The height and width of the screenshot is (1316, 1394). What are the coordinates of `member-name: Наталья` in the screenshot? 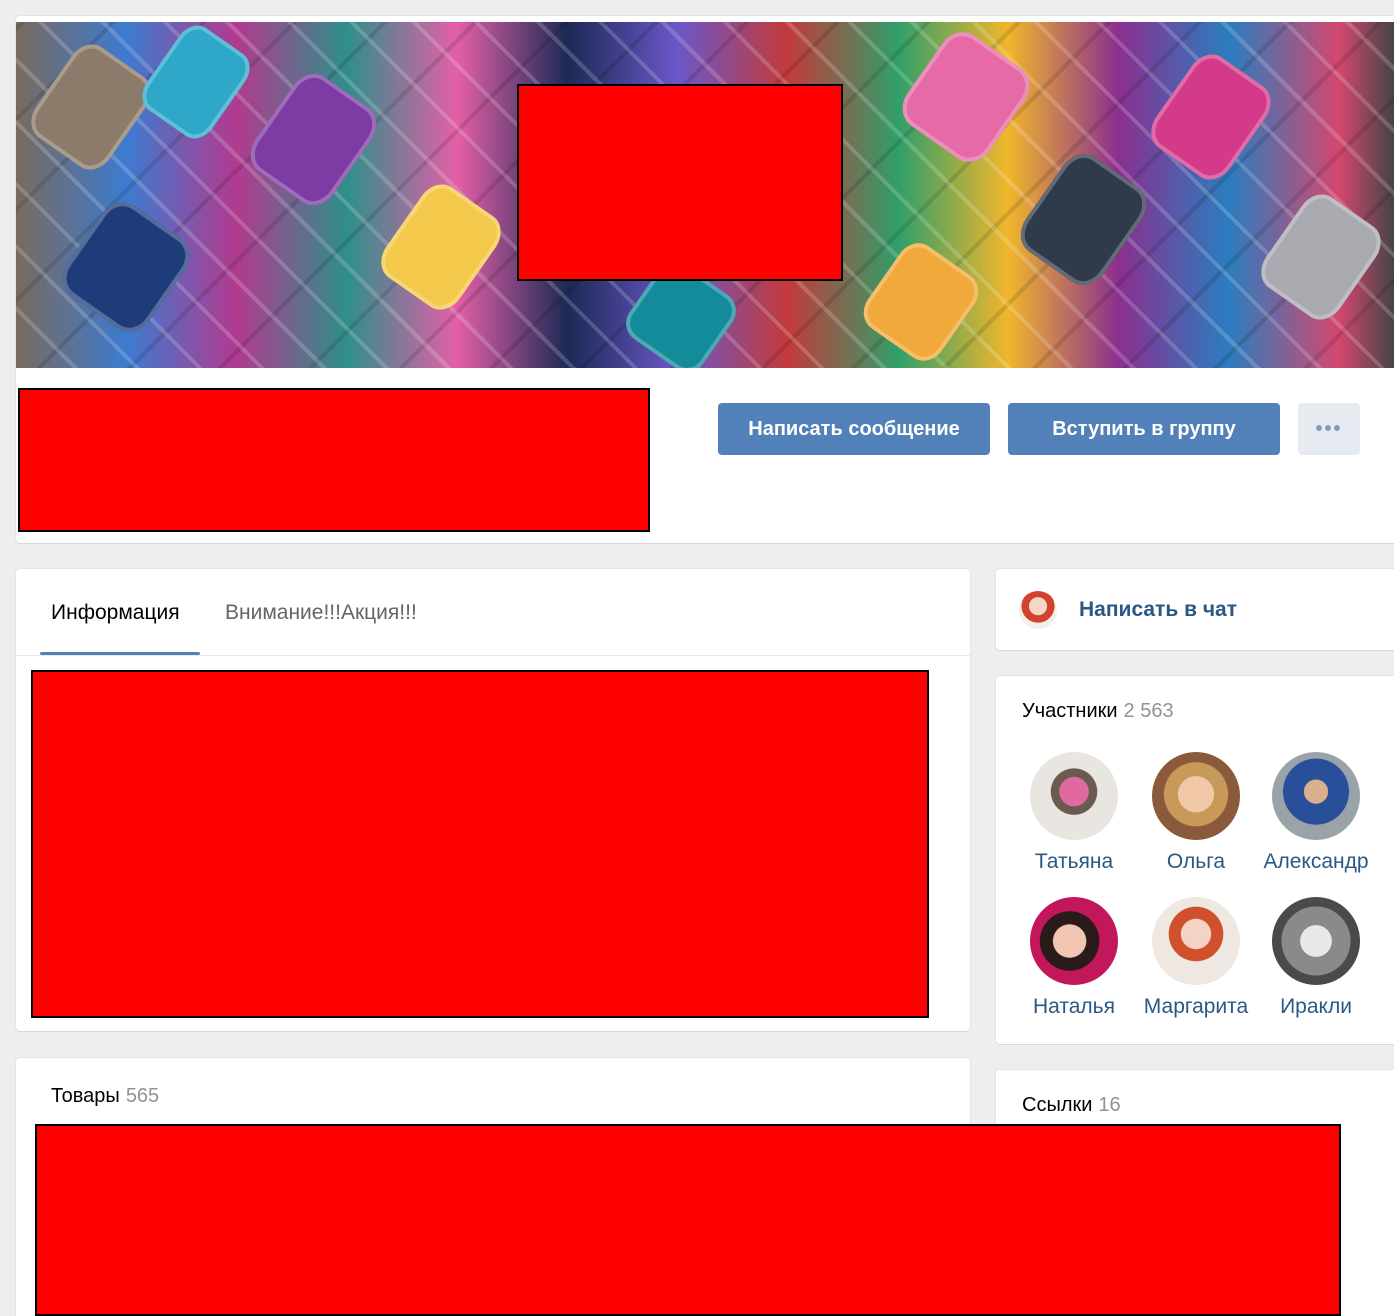 It's located at (1073, 1006).